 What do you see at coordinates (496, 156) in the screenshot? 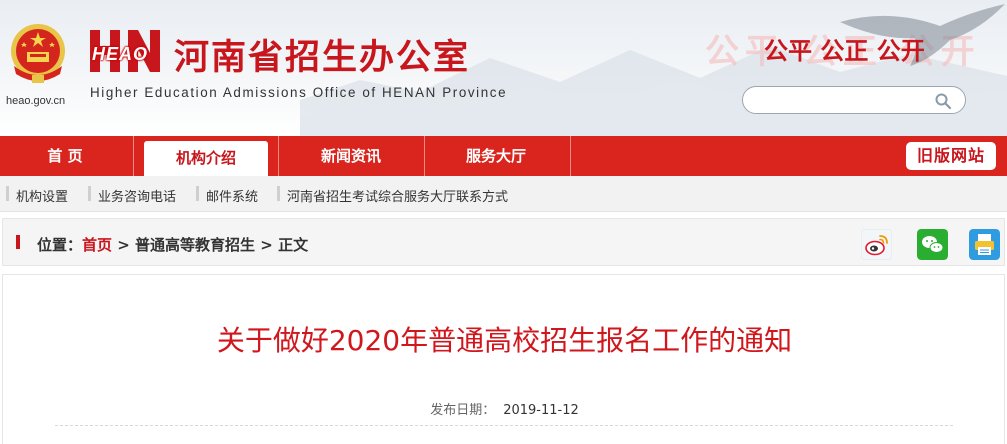
I see `nav-item-service-hall: 服务大厅` at bounding box center [496, 156].